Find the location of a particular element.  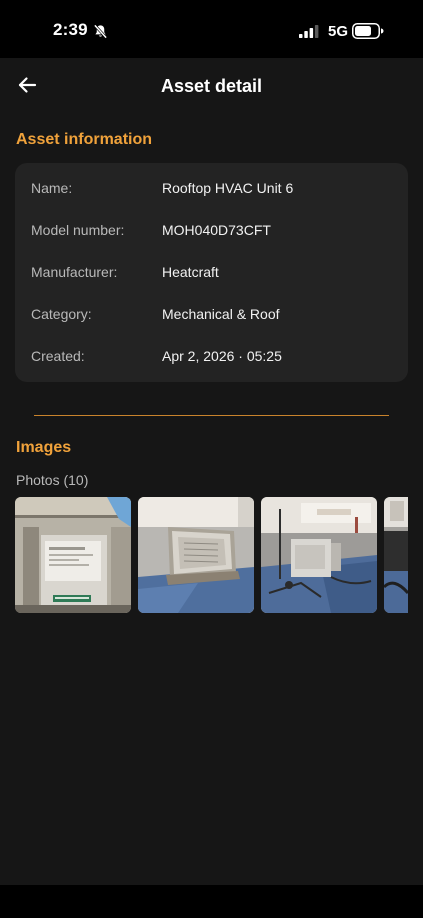

info-row-category: Category: Mechanical & Roof is located at coordinates (213, 316).